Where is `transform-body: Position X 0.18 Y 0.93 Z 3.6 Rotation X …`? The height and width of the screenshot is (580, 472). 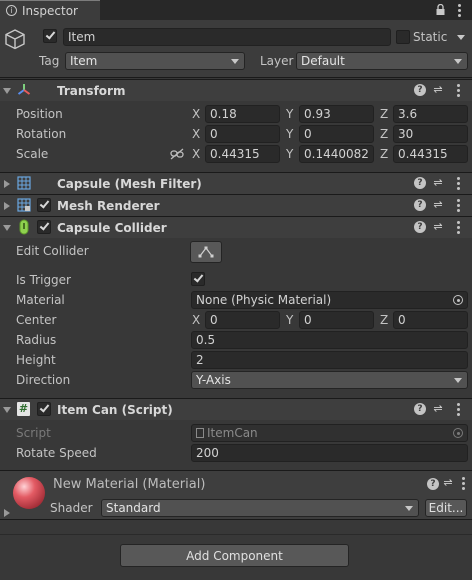
transform-body: Position X 0.18 Y 0.93 Z 3.6 Rotation X … is located at coordinates (236, 136).